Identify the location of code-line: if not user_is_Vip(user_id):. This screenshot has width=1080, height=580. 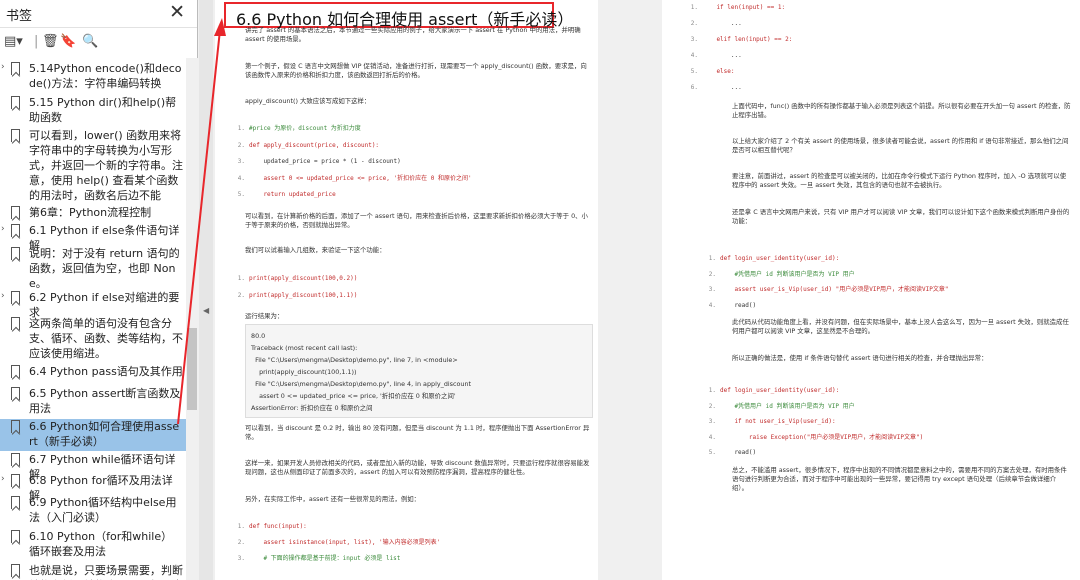
(778, 421).